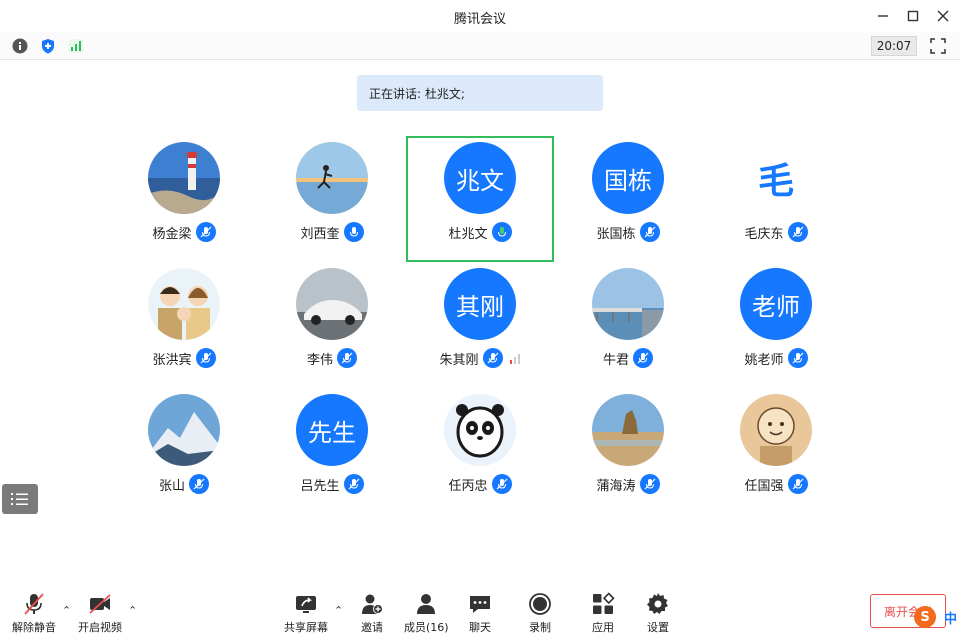  Describe the element at coordinates (894, 46) in the screenshot. I see `meeting-clock: 20:07` at that location.